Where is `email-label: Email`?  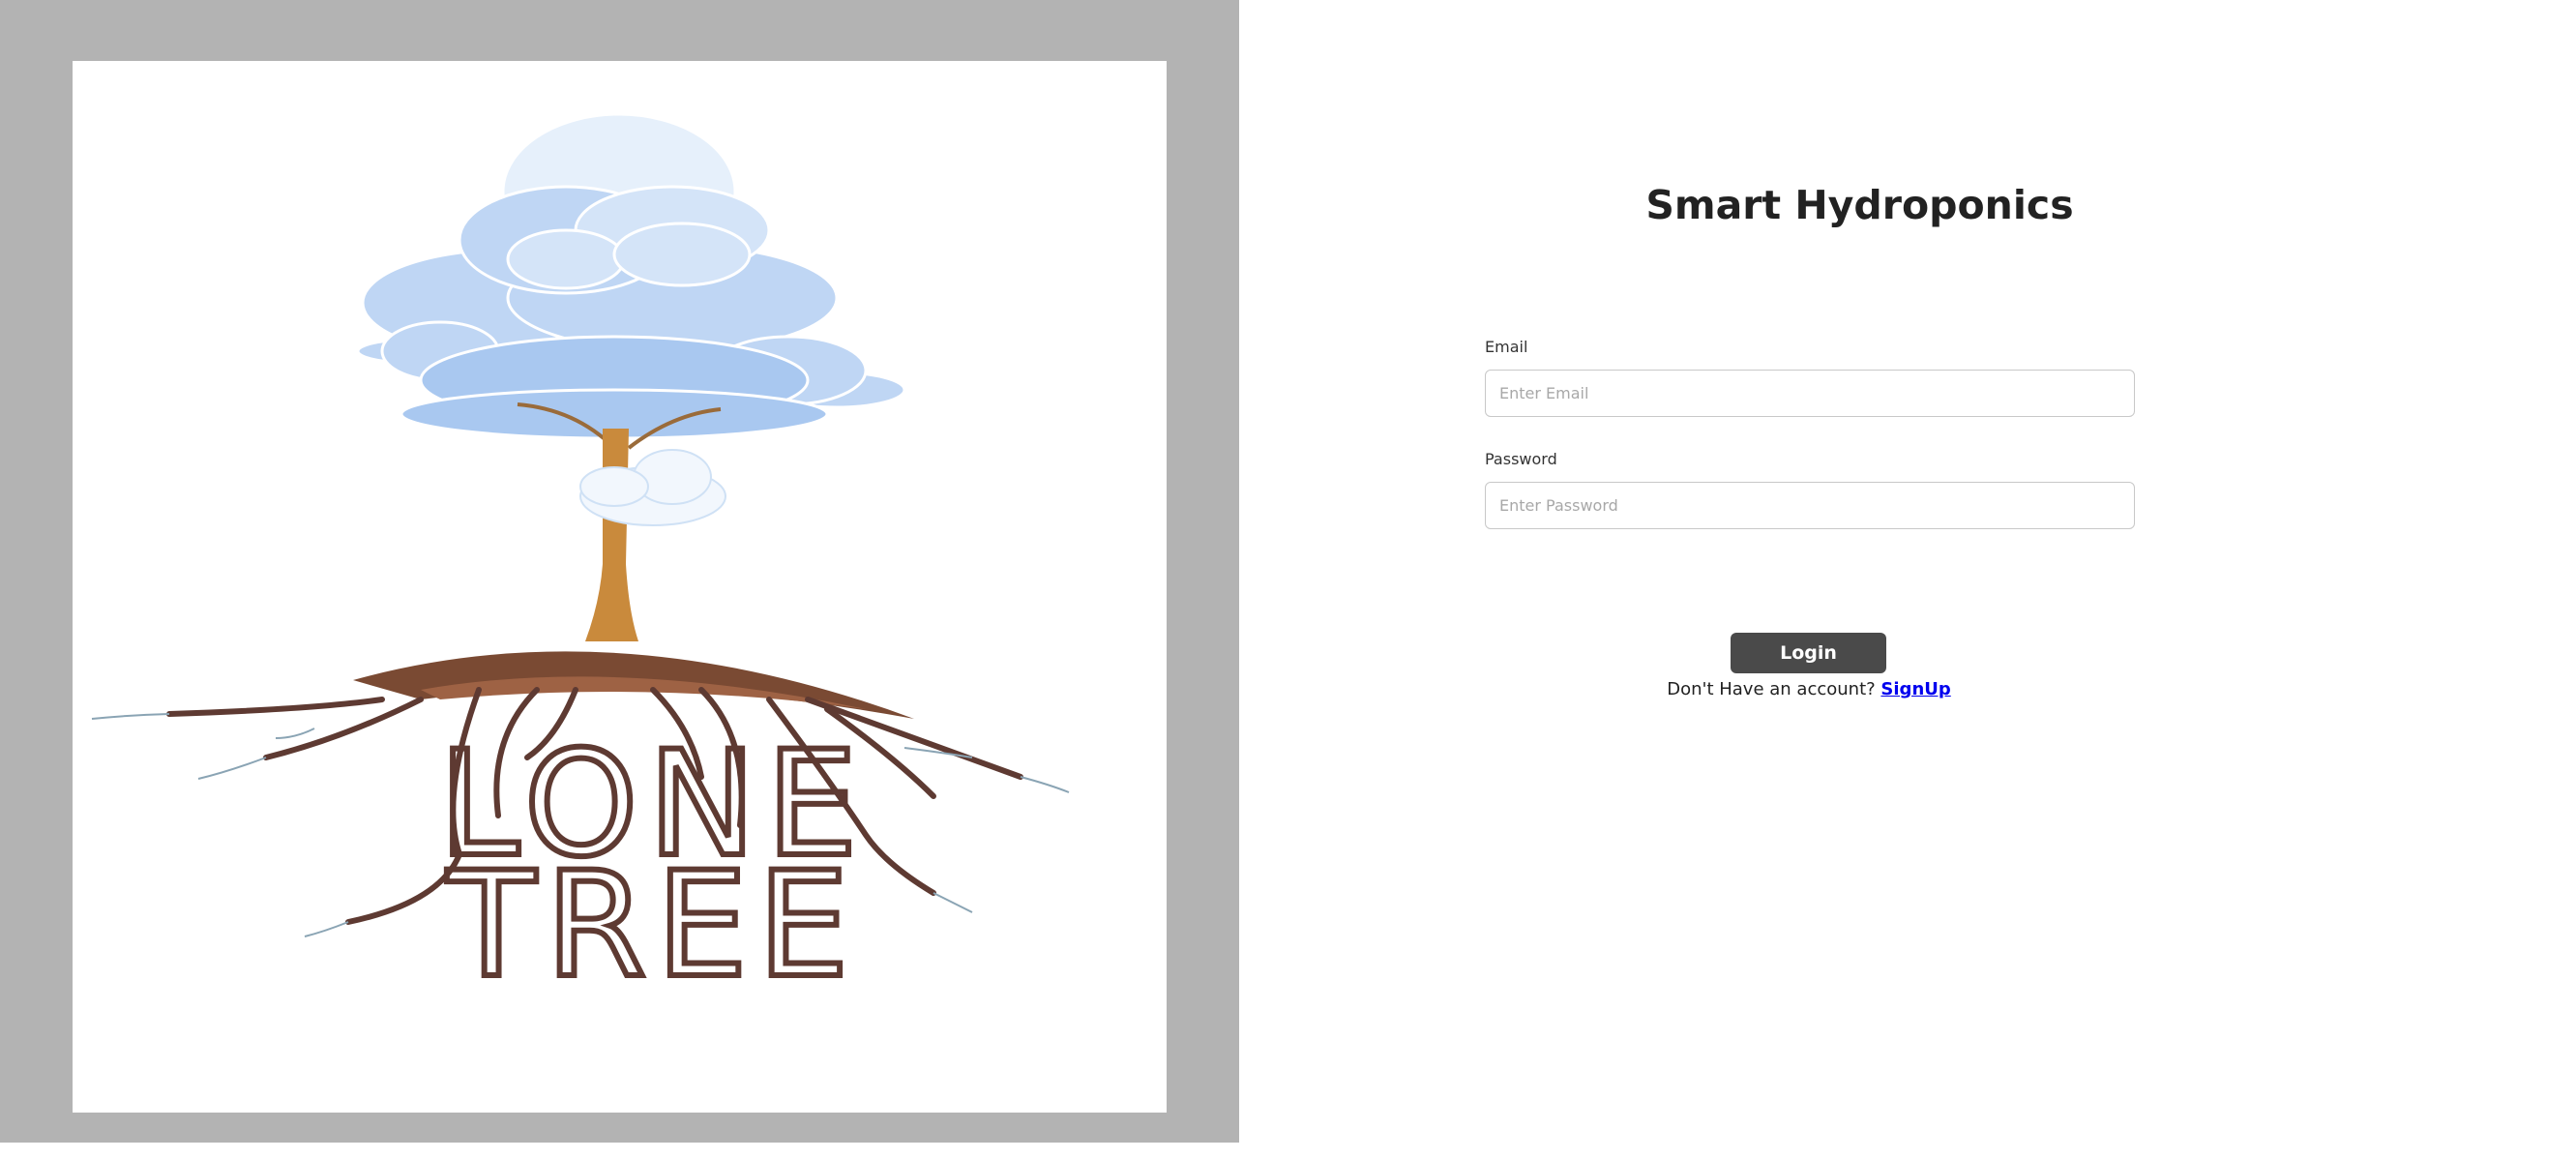
email-label: Email is located at coordinates (1506, 347).